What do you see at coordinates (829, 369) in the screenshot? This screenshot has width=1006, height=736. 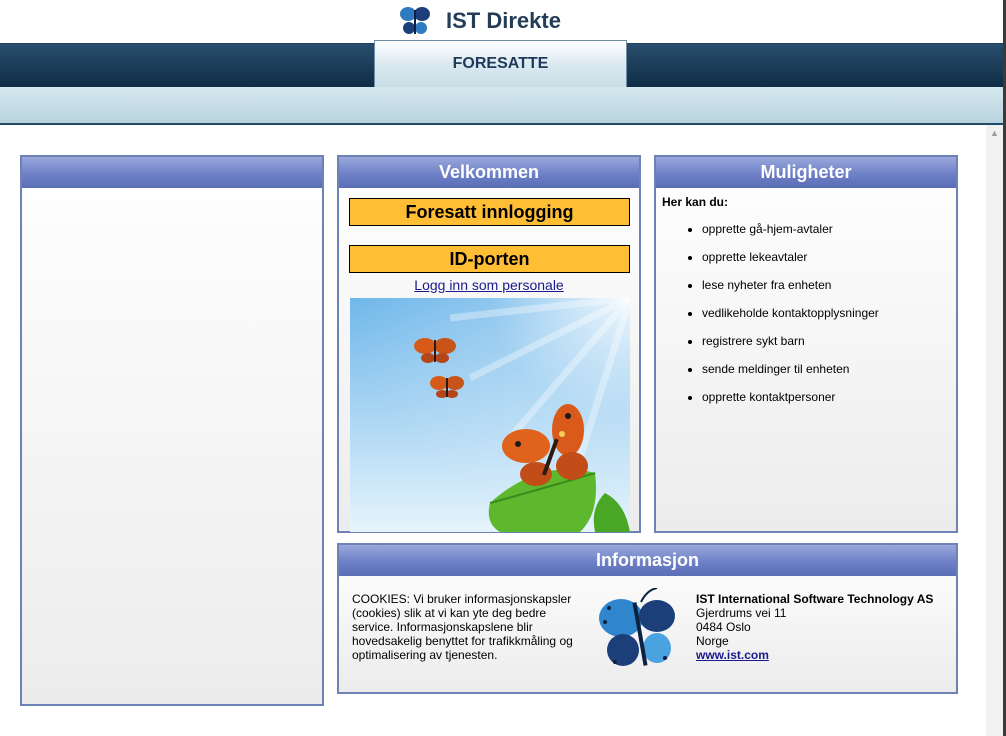 I see `list-item: sende meldinger til enheten` at bounding box center [829, 369].